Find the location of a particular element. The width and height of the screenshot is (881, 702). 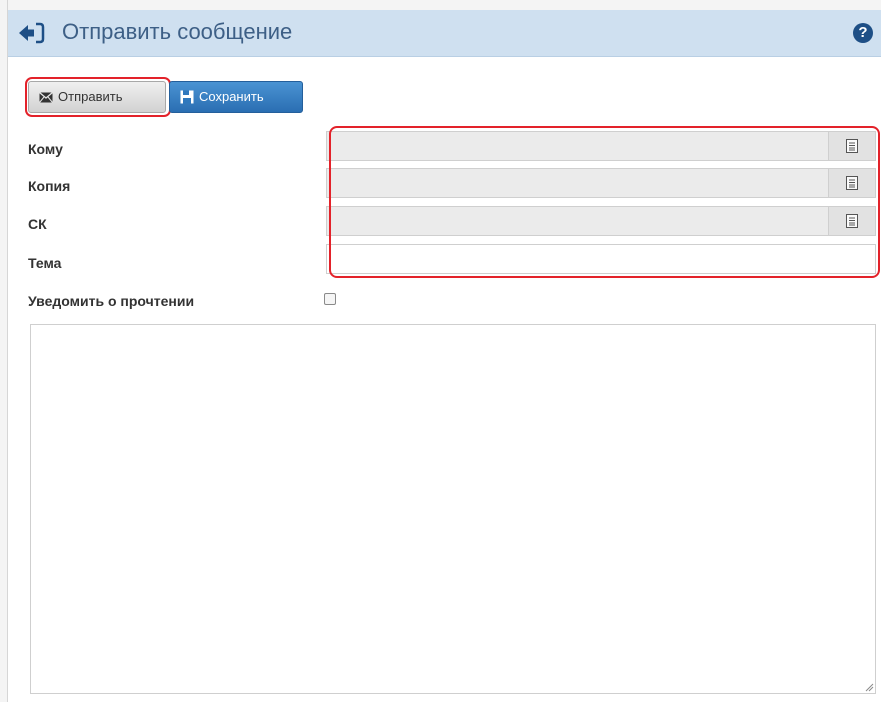

to-label: Кому is located at coordinates (45, 149).